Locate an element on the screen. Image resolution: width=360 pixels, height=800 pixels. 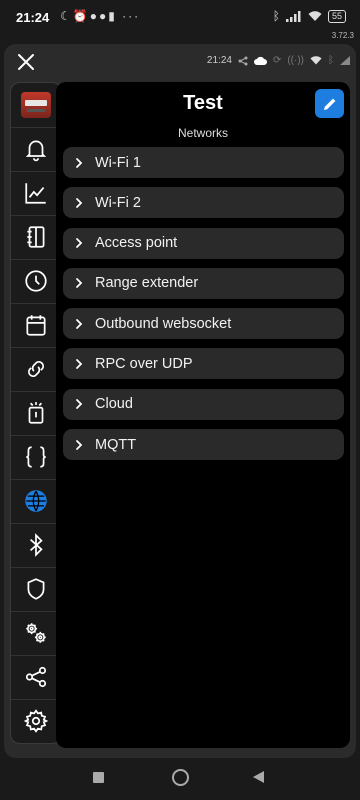
shield-icon is located at coordinates (36, 589).